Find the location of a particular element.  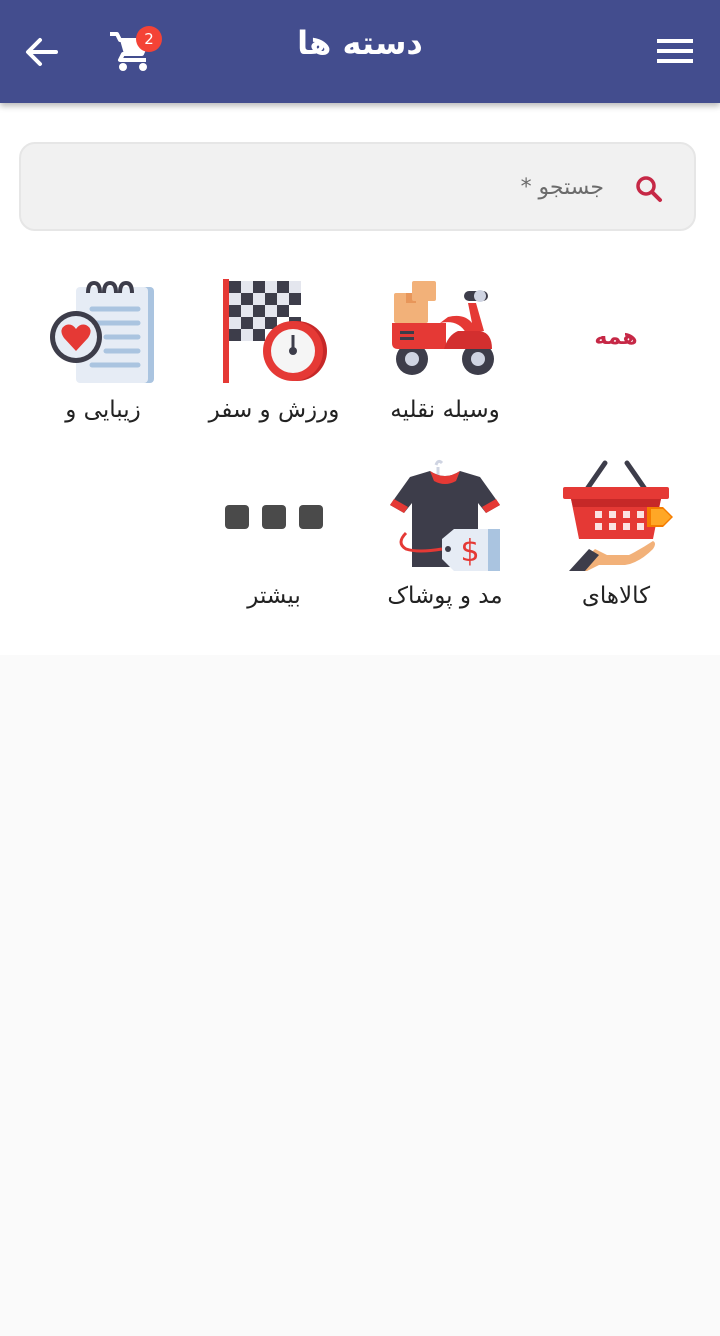

category-label: ورزش و سفر is located at coordinates (274, 410).